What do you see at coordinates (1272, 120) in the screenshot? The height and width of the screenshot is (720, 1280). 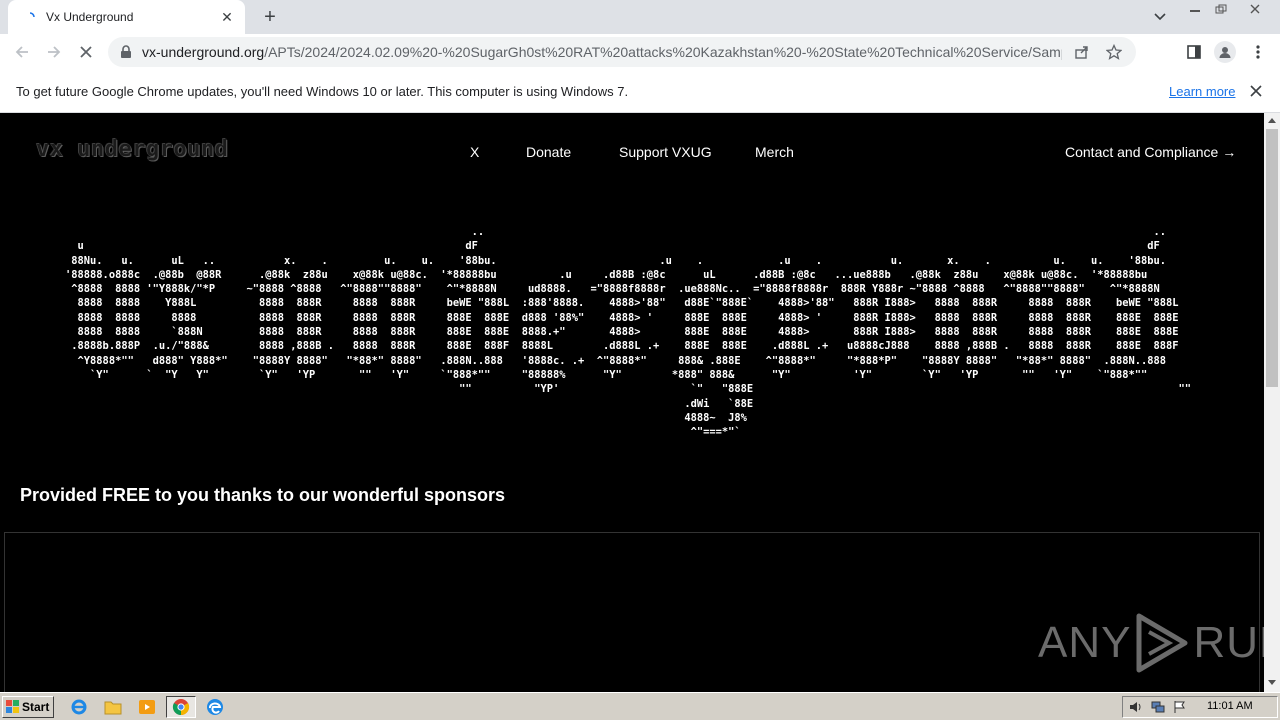 I see `scroll-up-arrow-icon` at bounding box center [1272, 120].